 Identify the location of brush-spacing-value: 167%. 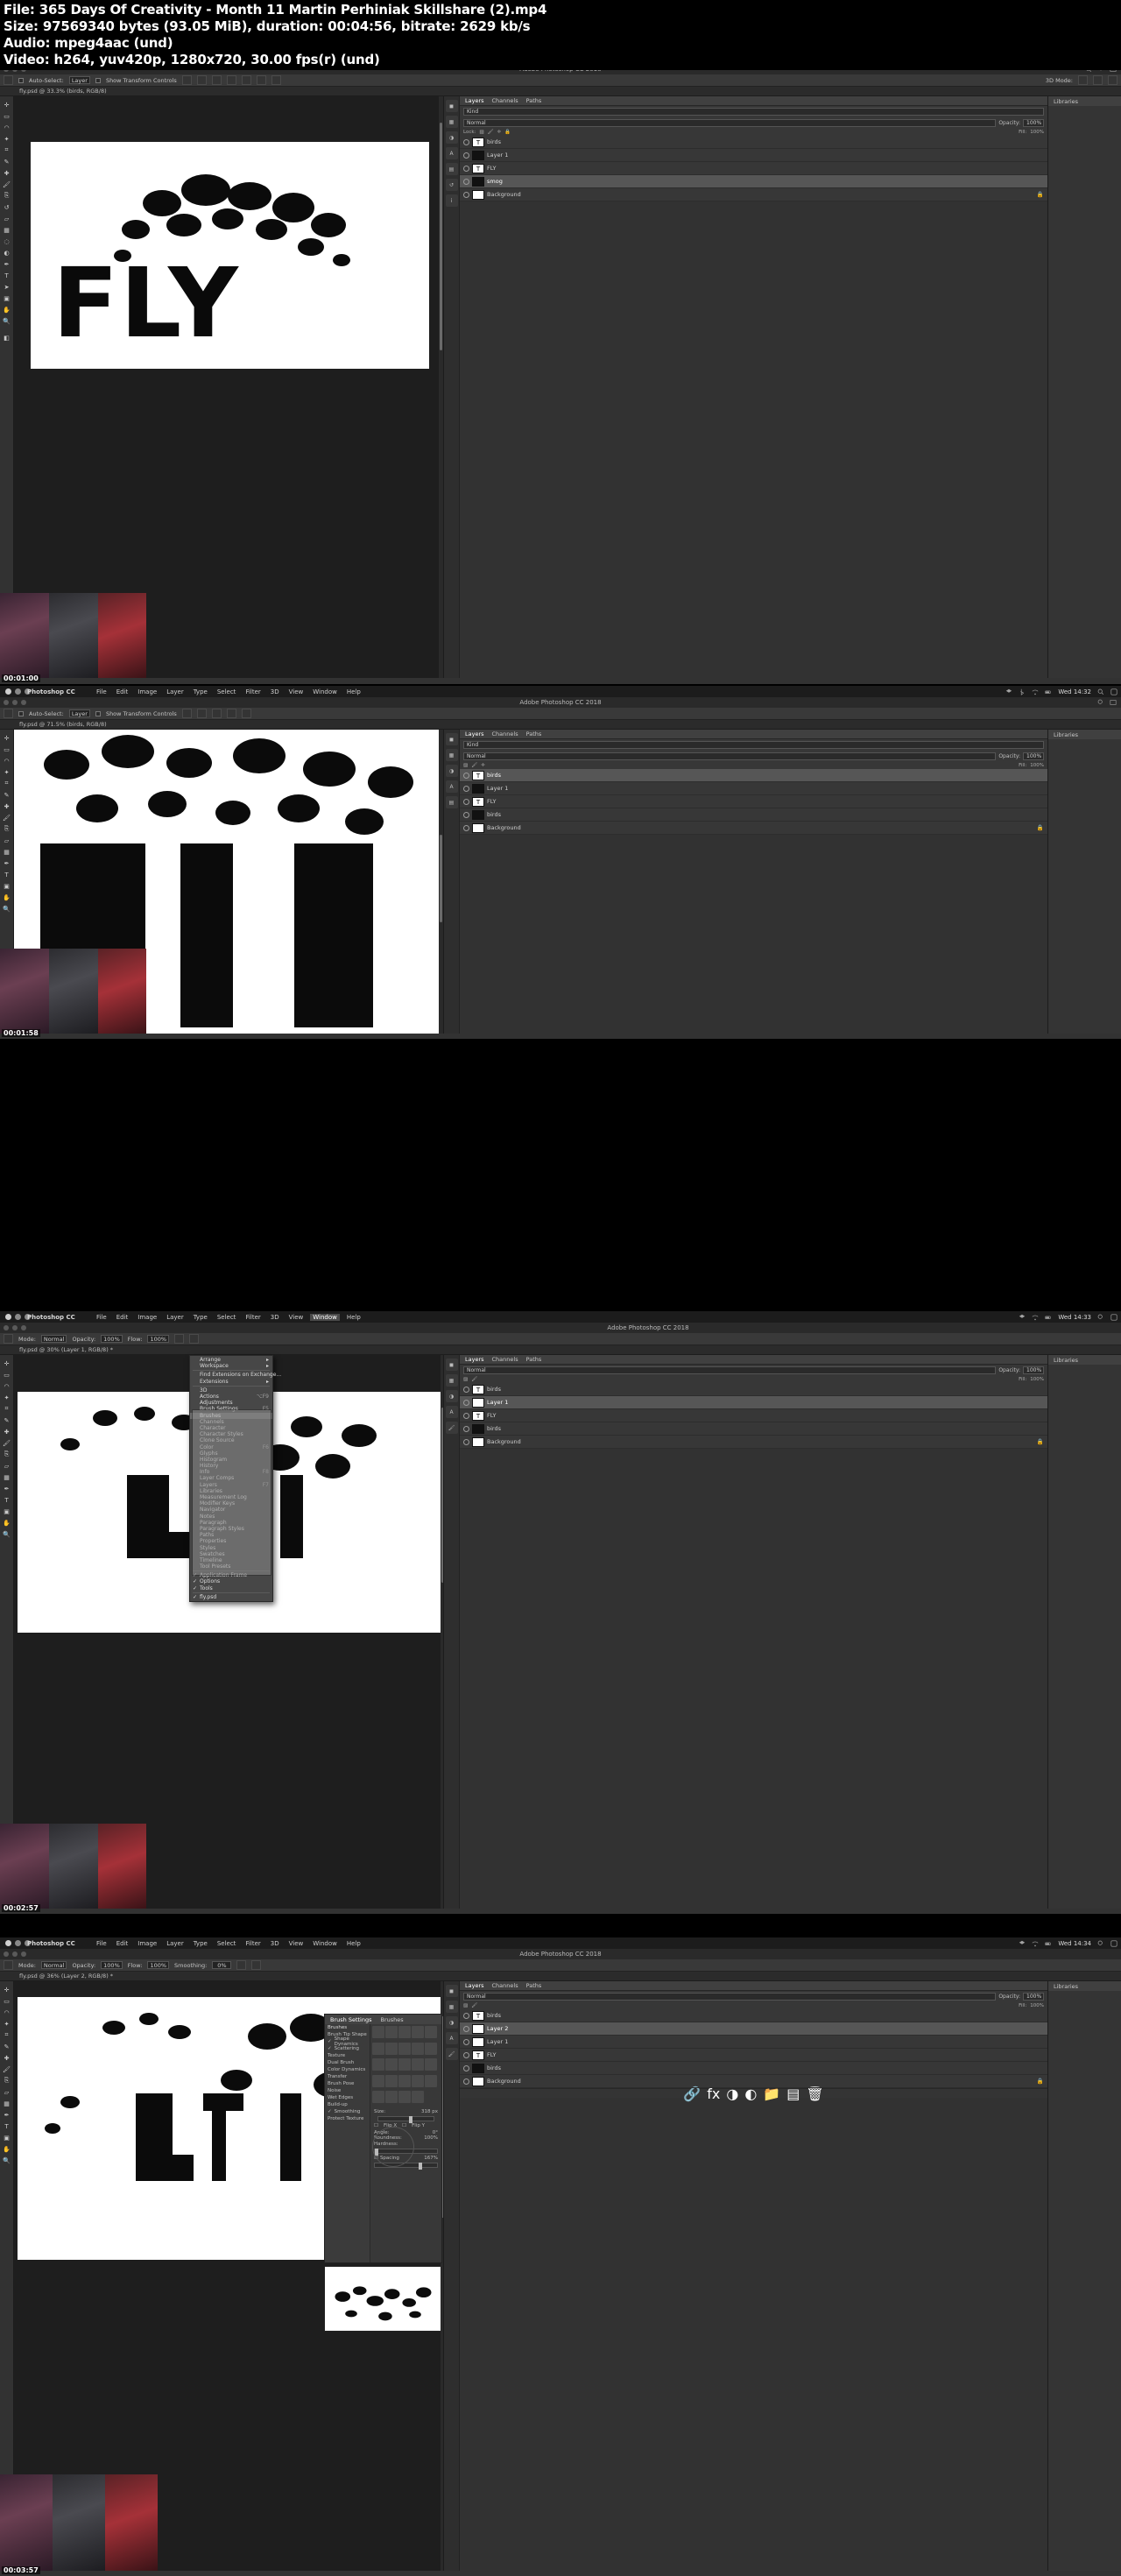
(431, 2158).